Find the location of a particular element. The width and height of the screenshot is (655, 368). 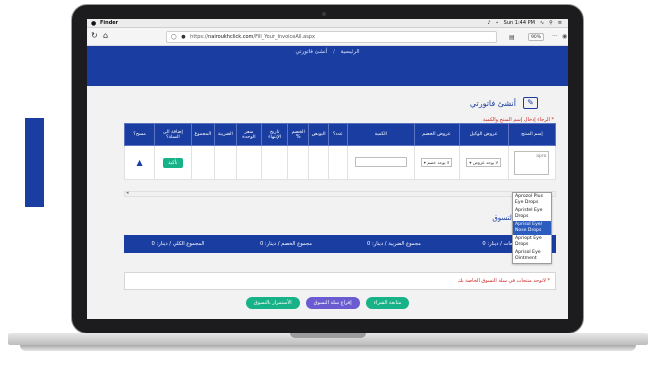

discount-offer-value: لا يوجد خصم is located at coordinates (438, 162).